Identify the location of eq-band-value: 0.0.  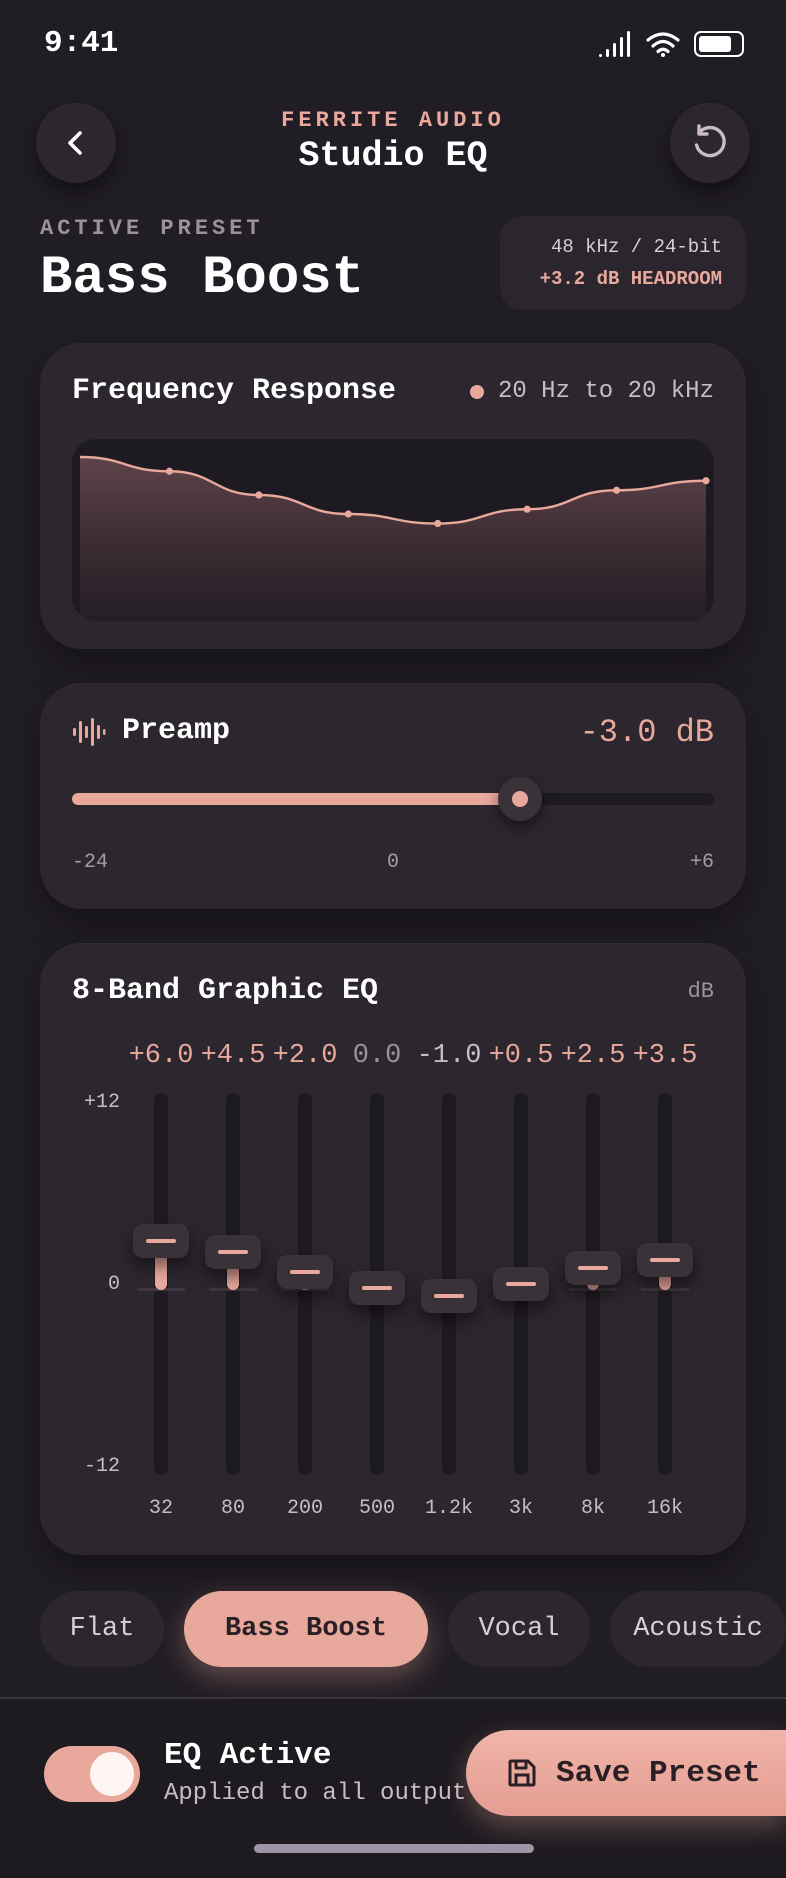
(377, 1056).